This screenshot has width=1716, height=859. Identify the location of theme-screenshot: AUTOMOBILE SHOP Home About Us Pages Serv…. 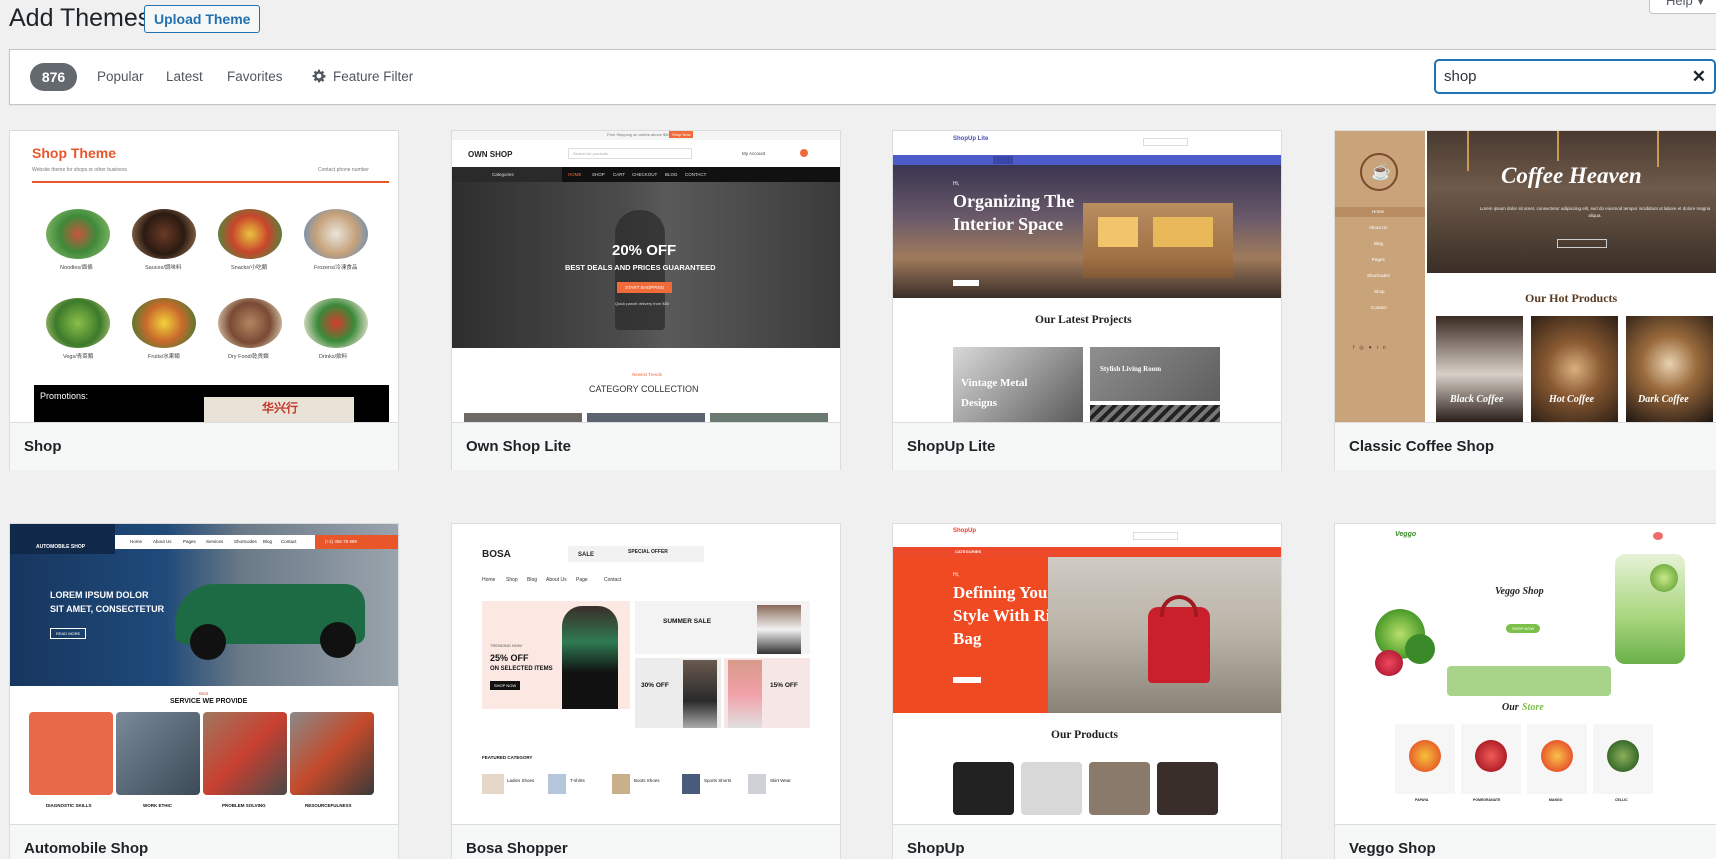
(204, 669).